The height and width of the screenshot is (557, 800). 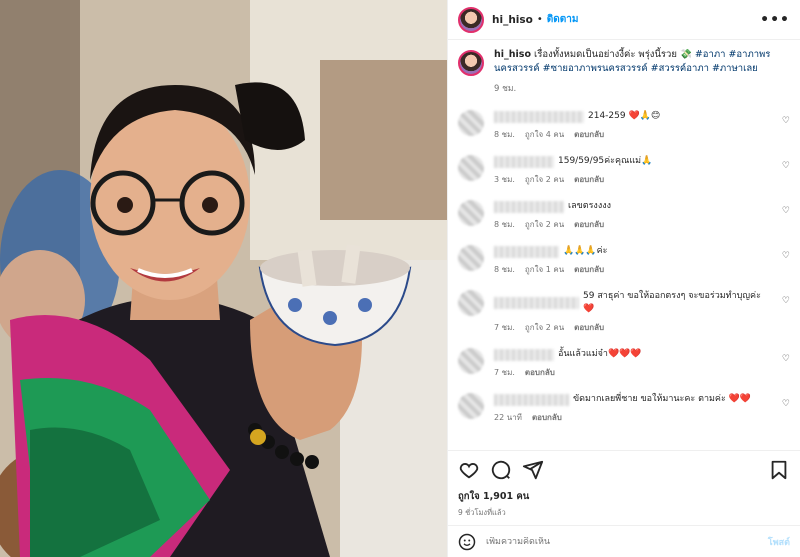 What do you see at coordinates (563, 19) in the screenshot?
I see `follow-button: ติดตาม` at bounding box center [563, 19].